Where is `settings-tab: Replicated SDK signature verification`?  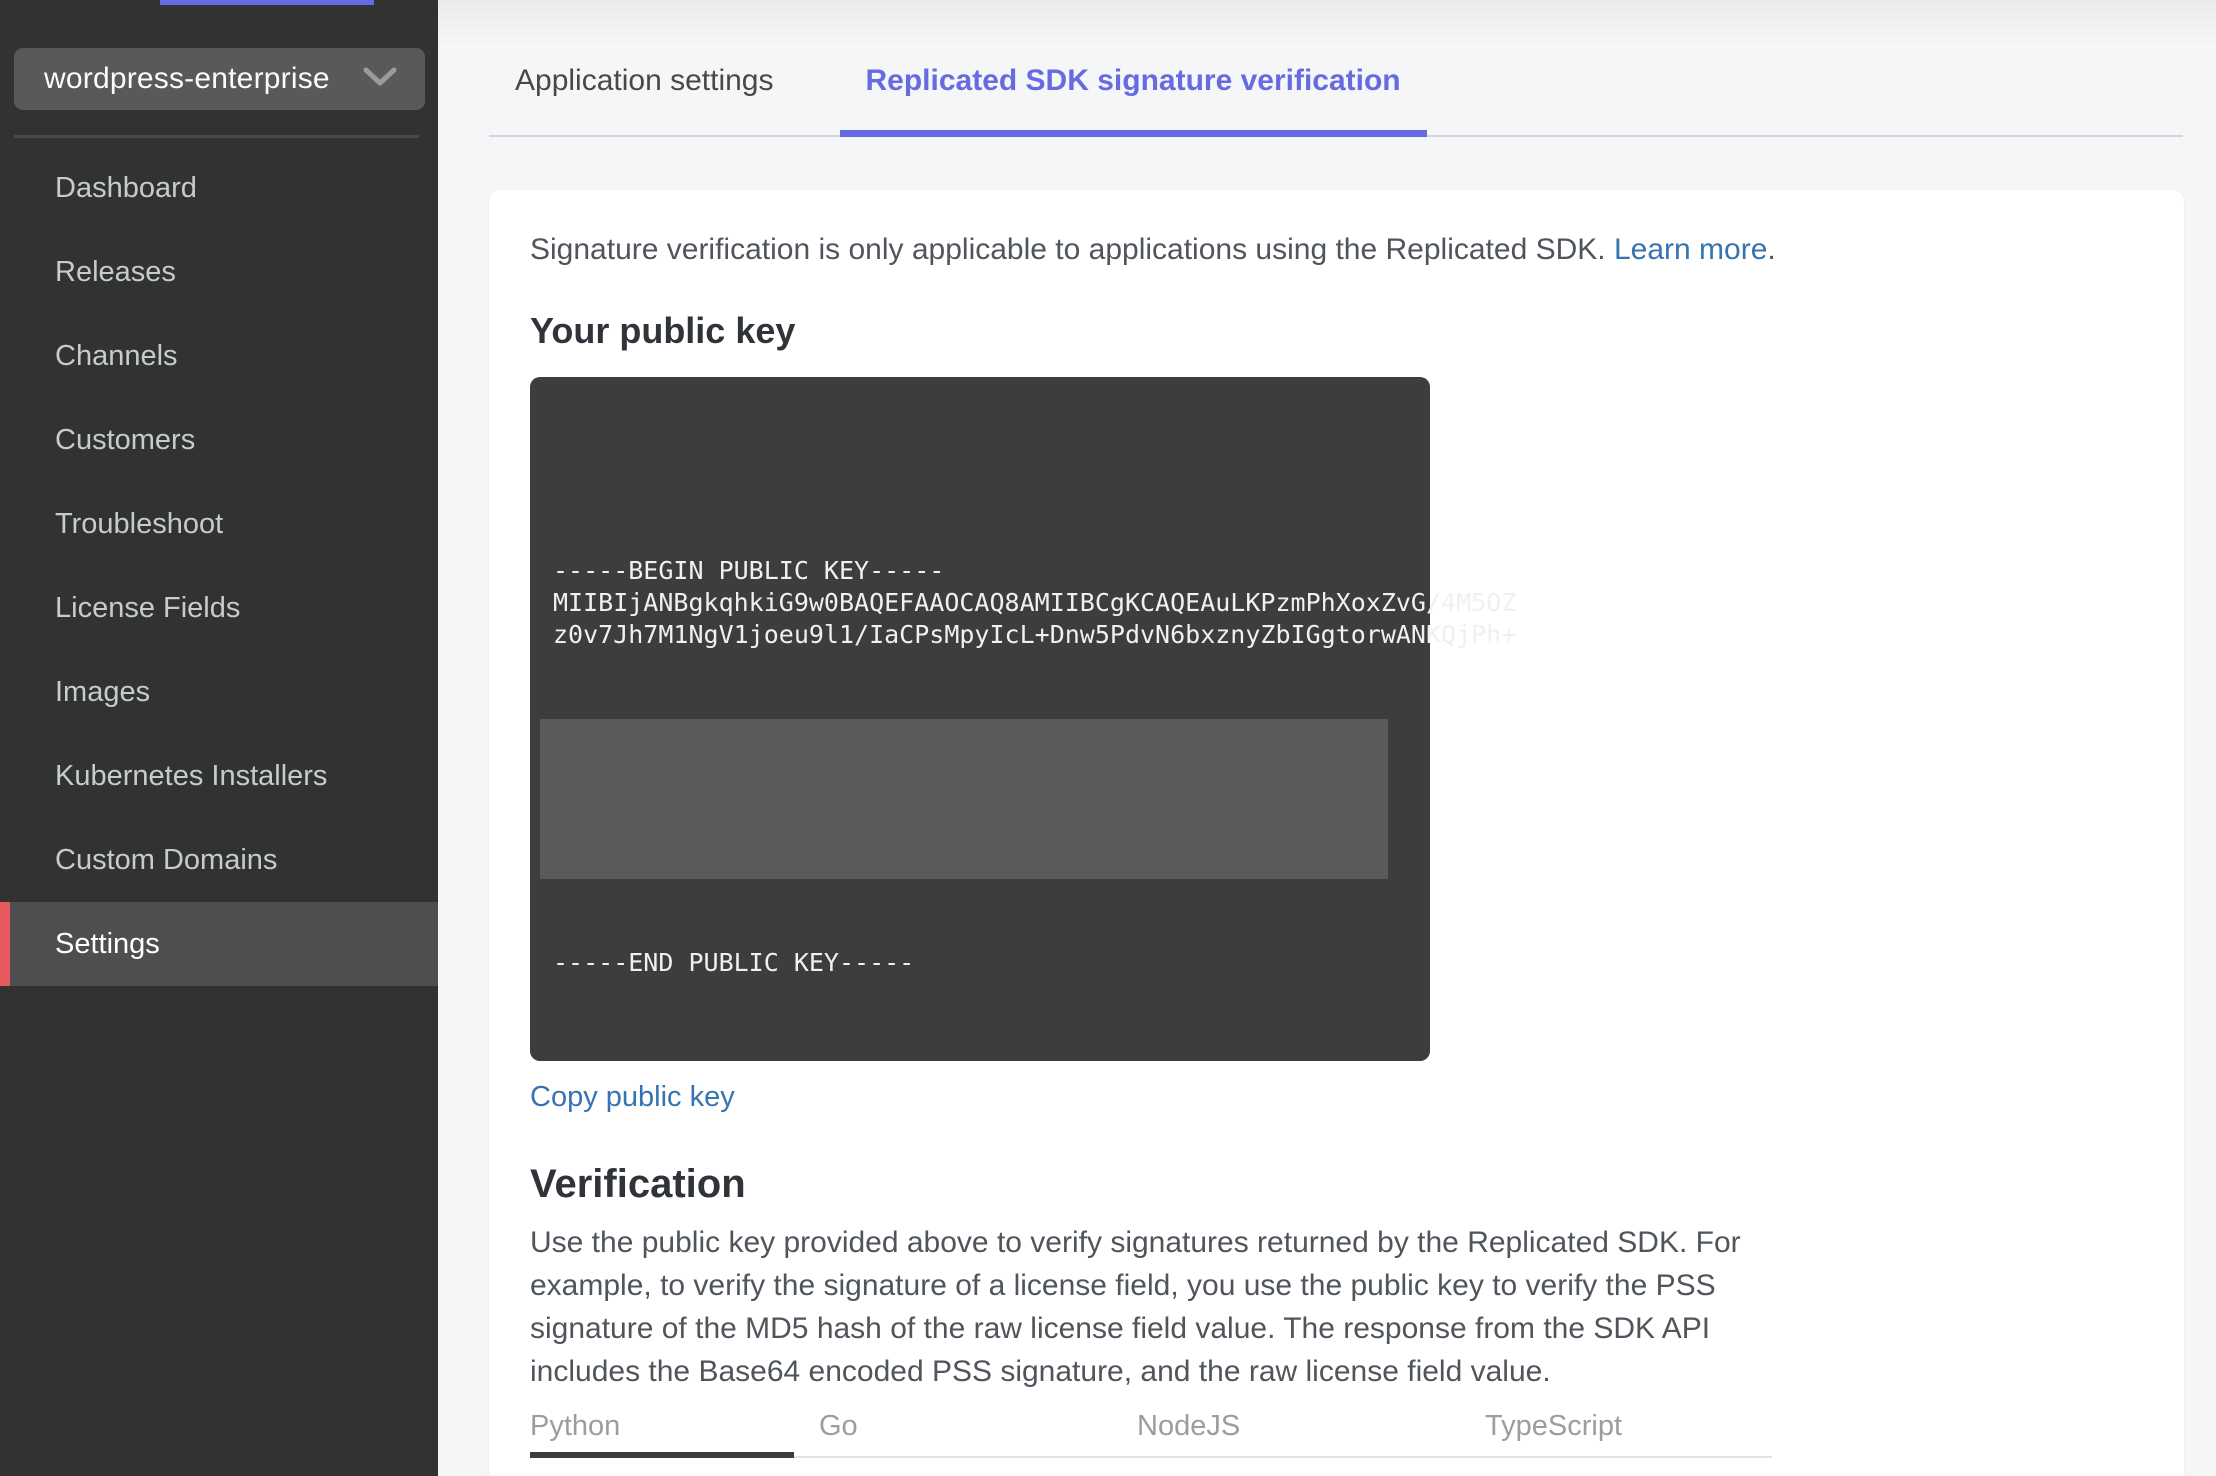 settings-tab: Replicated SDK signature verification is located at coordinates (1133, 84).